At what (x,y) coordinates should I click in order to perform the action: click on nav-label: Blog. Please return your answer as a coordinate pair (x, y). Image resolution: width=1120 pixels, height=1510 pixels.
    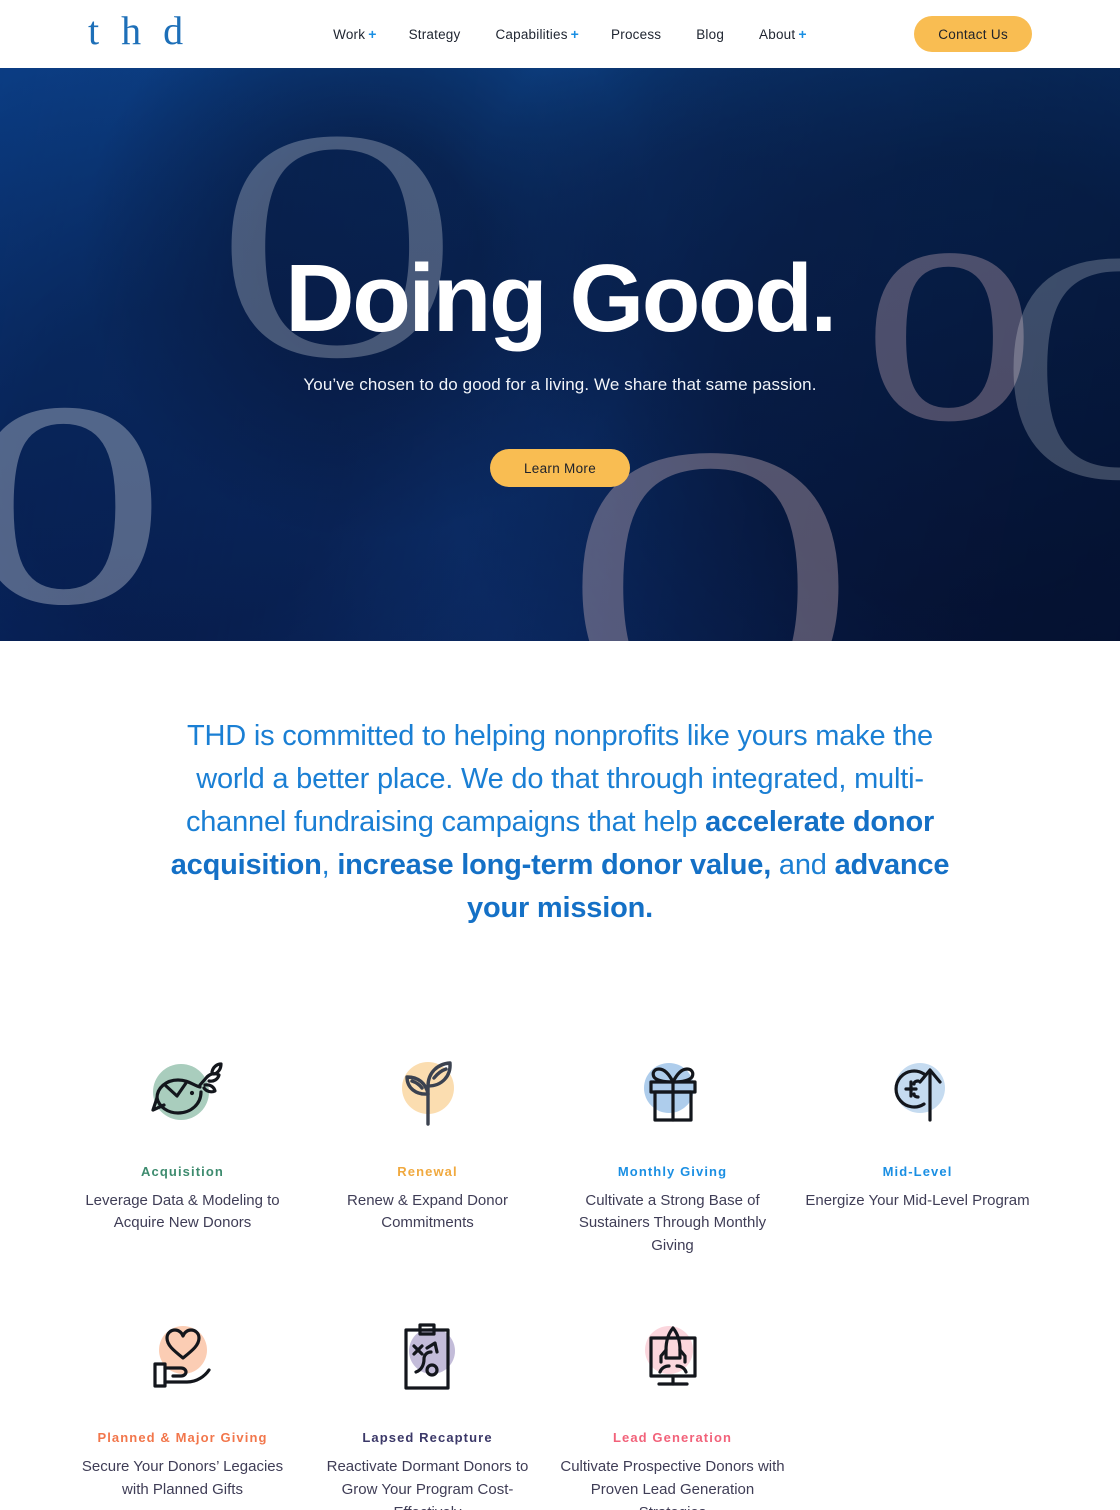
    Looking at the image, I should click on (710, 34).